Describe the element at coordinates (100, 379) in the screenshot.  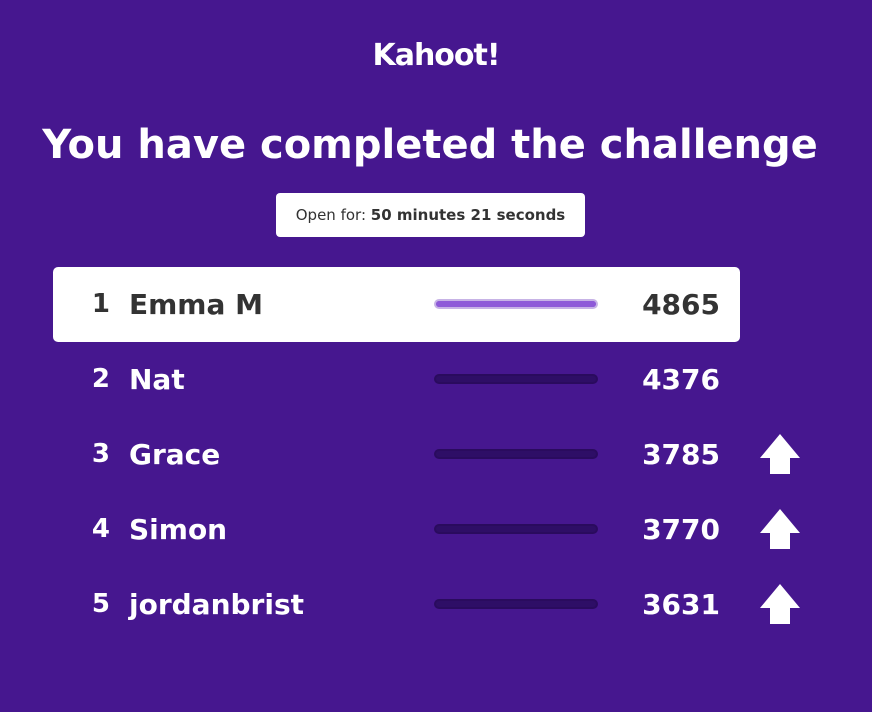
I see `player-rank: 2` at that location.